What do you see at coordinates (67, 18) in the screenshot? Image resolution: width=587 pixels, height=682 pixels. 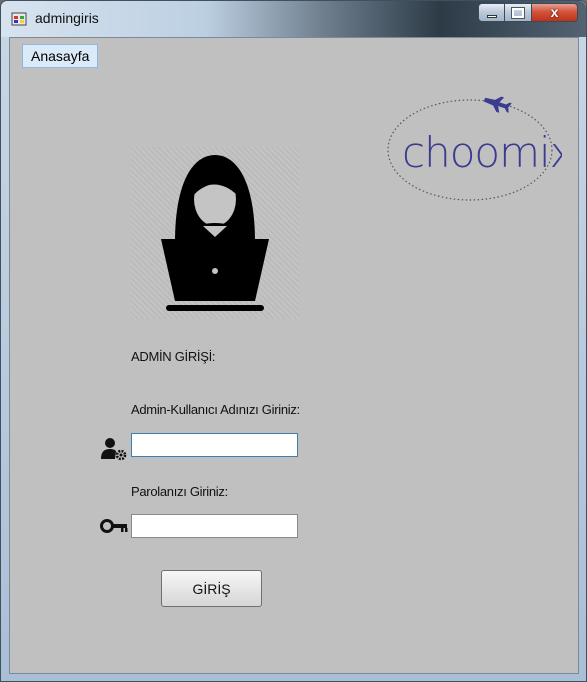 I see `window-title: admingiris` at bounding box center [67, 18].